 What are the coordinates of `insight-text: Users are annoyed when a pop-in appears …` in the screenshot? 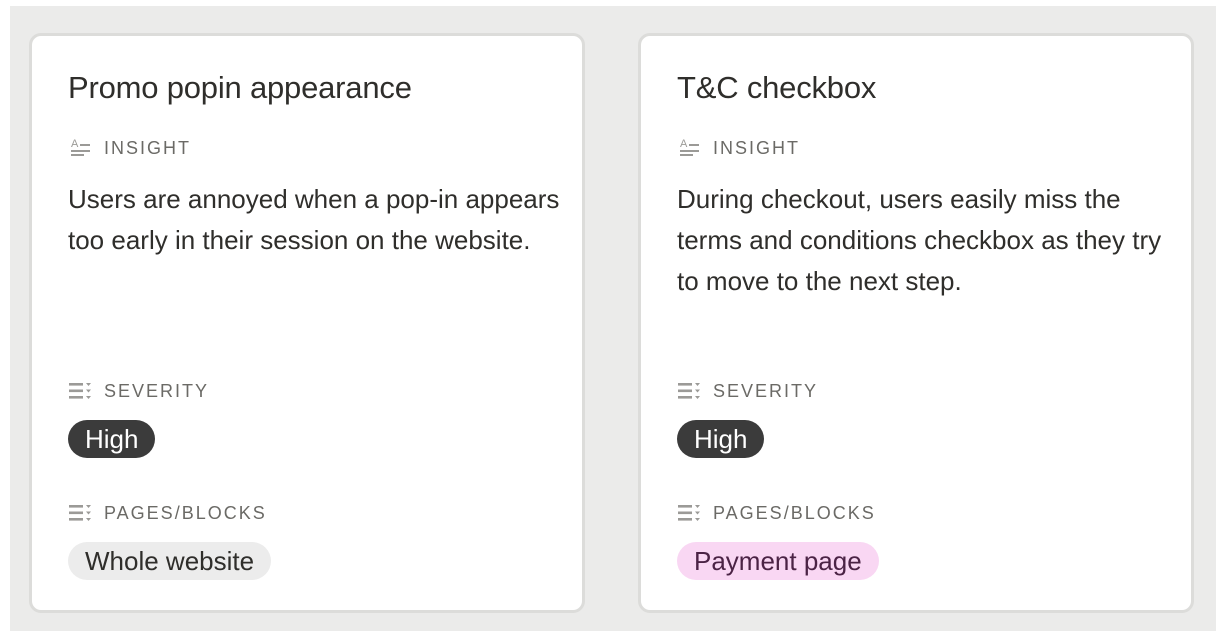 It's located at (314, 219).